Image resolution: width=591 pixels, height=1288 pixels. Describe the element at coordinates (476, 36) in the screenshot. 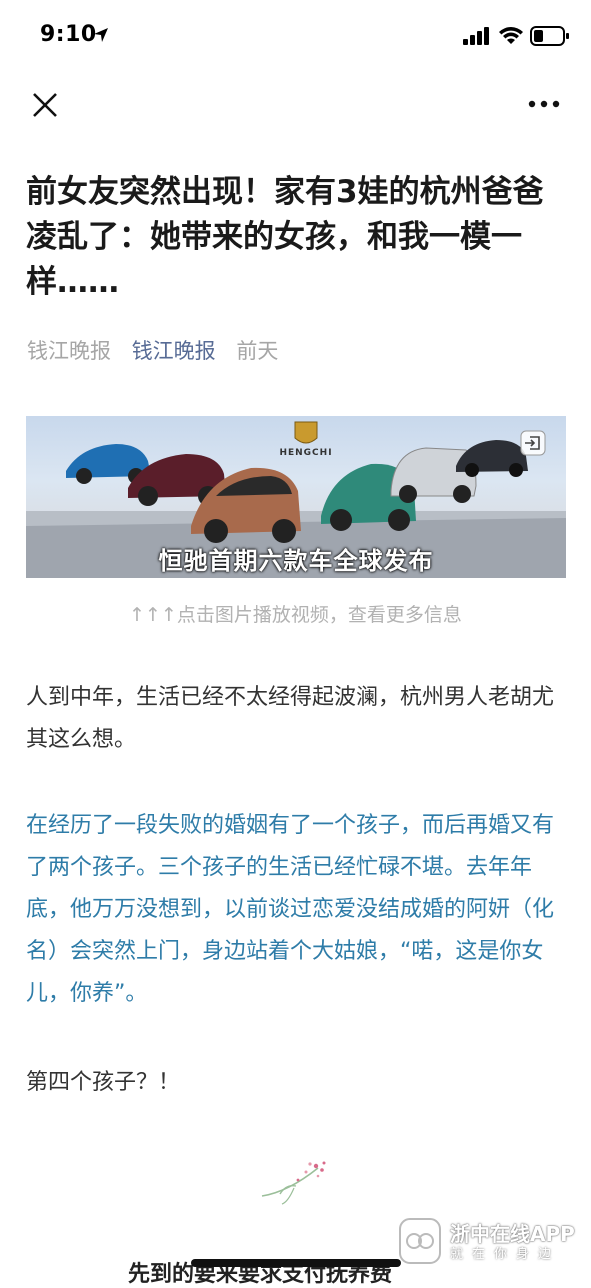

I see `cellular-signal-icon` at that location.